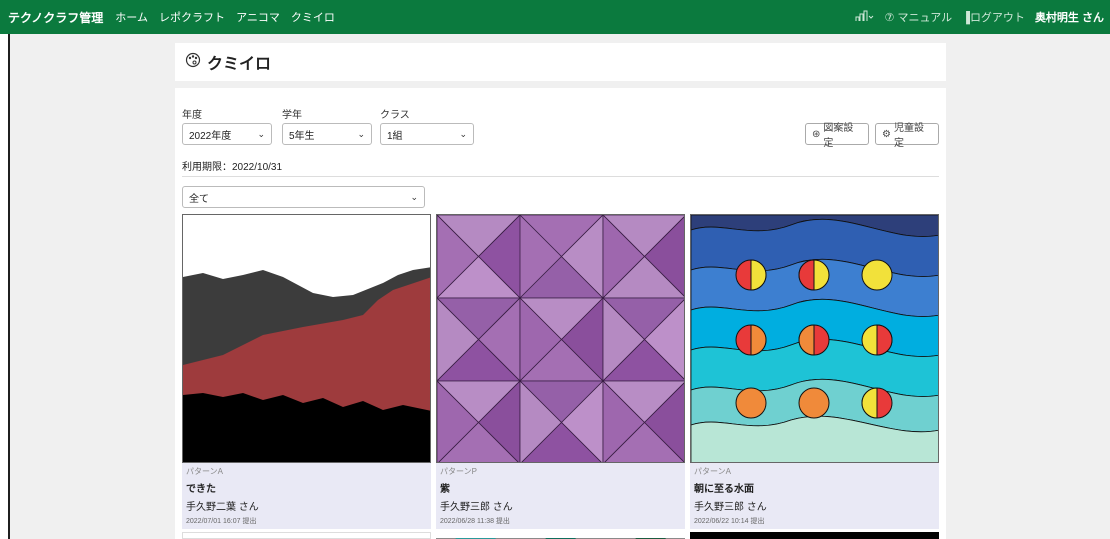  I want to click on work-card: パターンP 紫 手久野三郎 さん 2022/06/28 11:38 提出, so click(560, 371).